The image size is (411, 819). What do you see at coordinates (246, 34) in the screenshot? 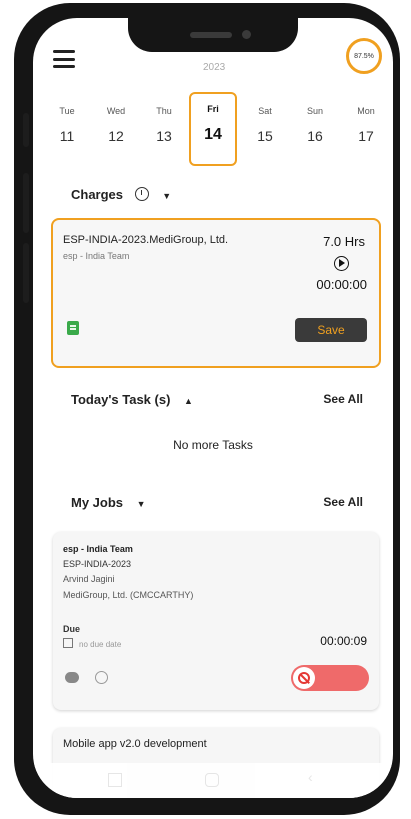
I see `camera` at bounding box center [246, 34].